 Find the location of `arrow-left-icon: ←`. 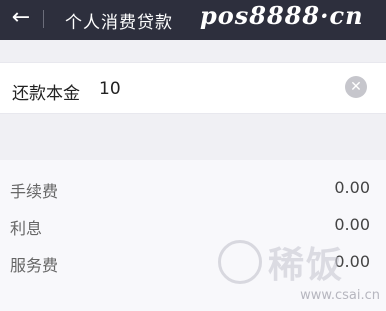

arrow-left-icon: ← is located at coordinates (21, 18).